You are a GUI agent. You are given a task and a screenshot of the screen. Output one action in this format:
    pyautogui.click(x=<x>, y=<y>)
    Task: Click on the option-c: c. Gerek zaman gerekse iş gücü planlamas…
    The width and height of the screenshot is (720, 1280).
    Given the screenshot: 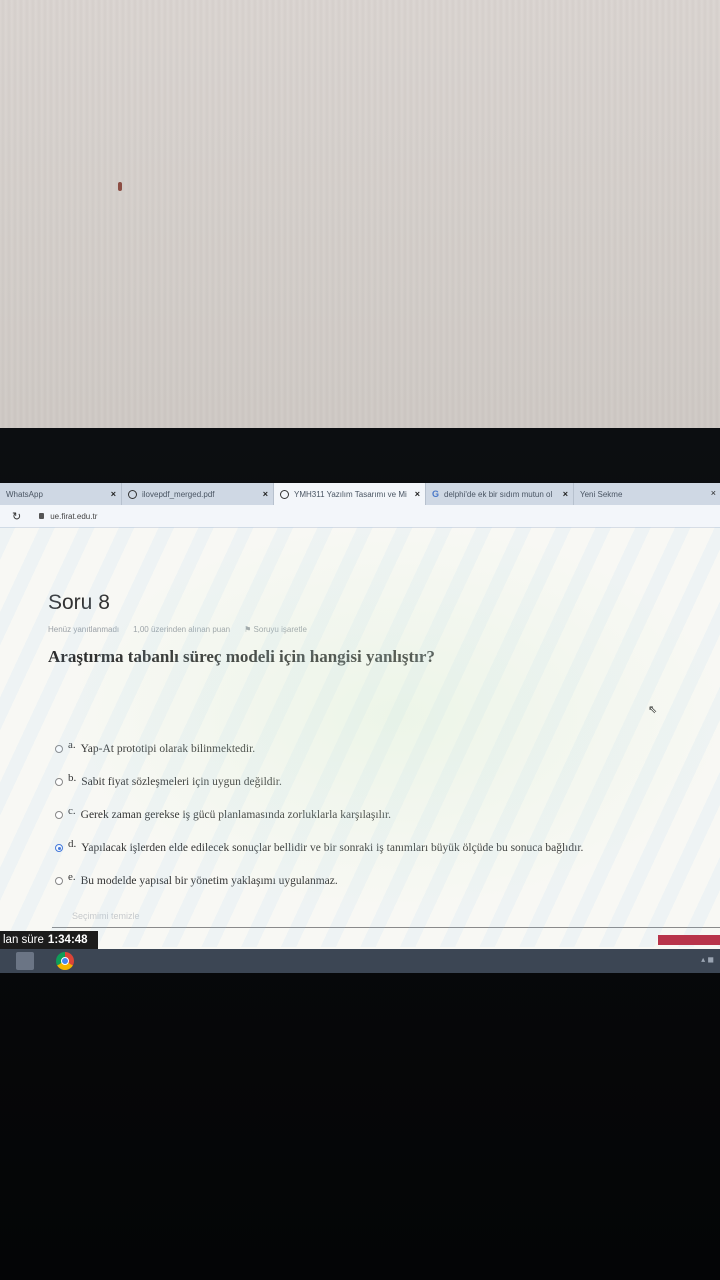 What is the action you would take?
    pyautogui.click(x=223, y=813)
    